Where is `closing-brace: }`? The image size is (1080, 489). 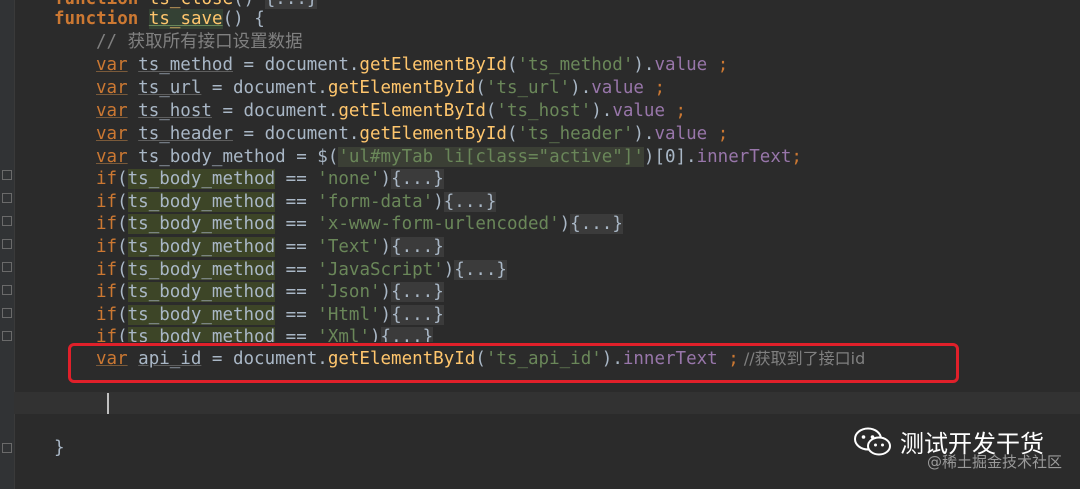
closing-brace: } is located at coordinates (59, 448).